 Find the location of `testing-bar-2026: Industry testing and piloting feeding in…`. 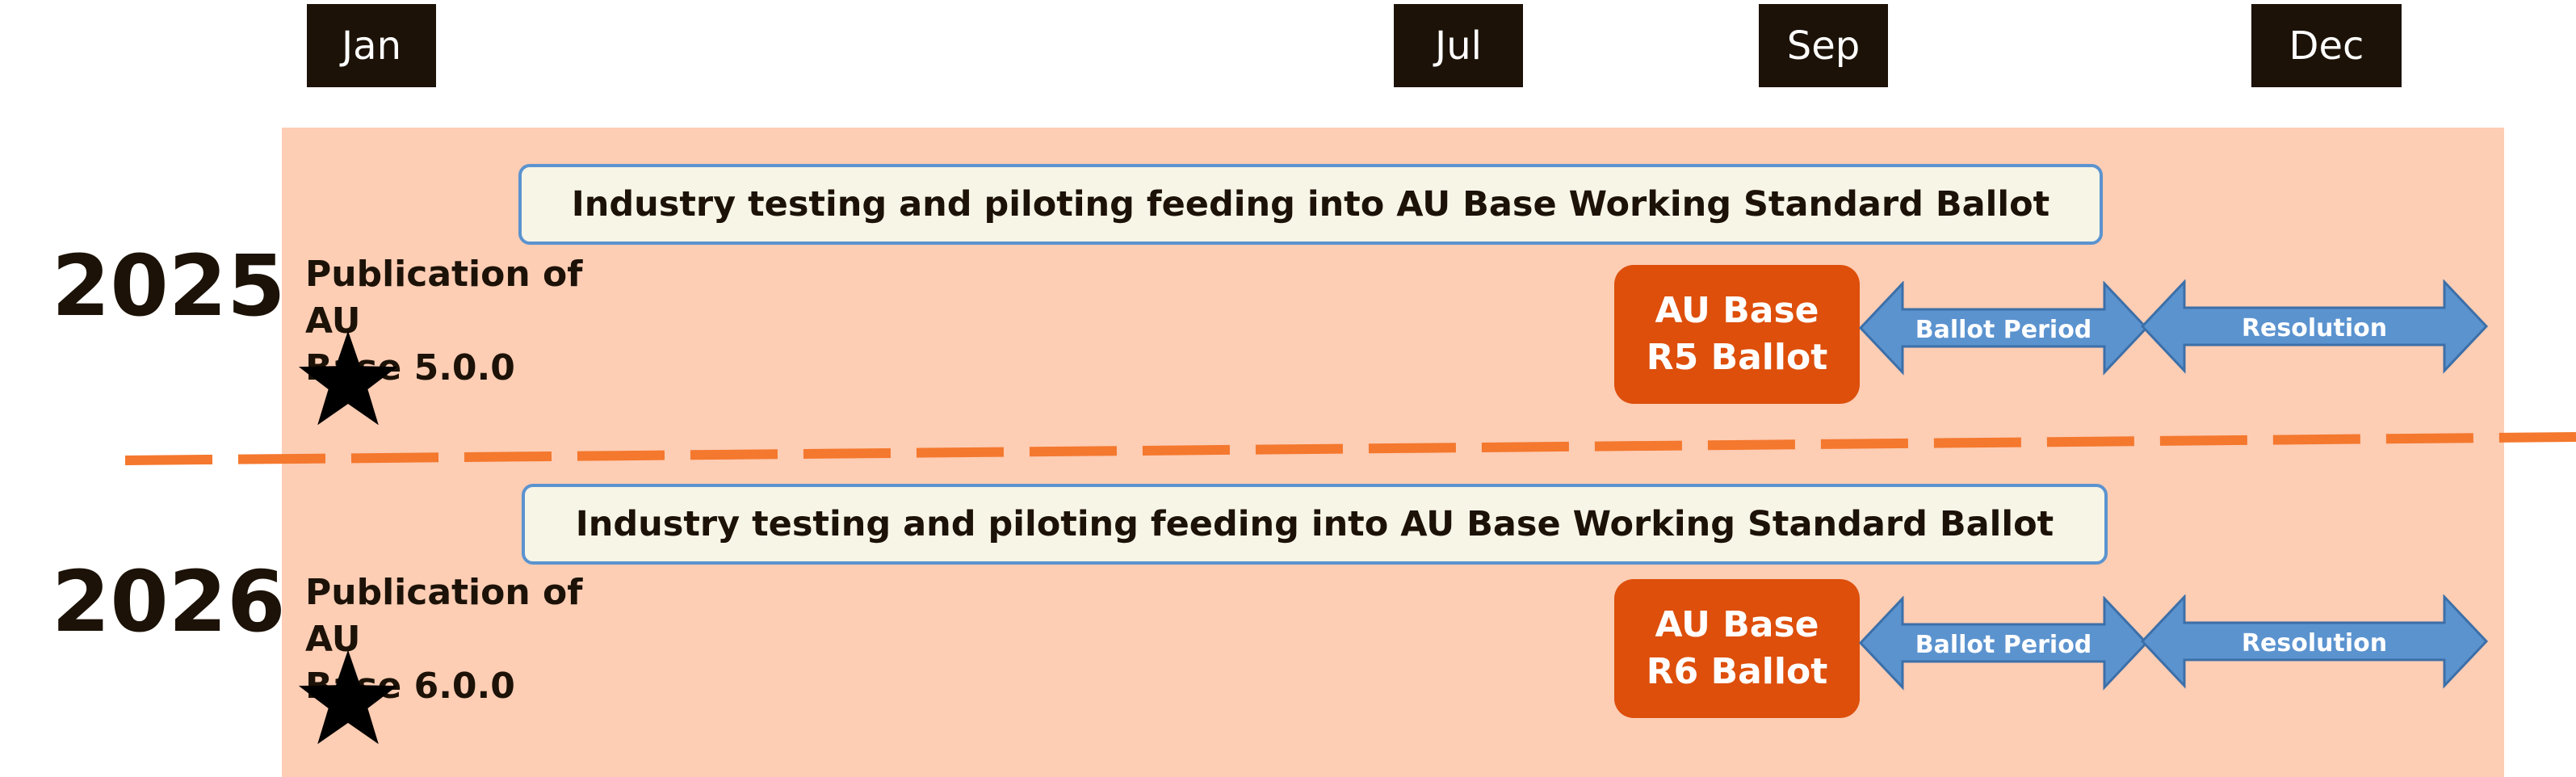

testing-bar-2026: Industry testing and piloting feeding in… is located at coordinates (1315, 524).